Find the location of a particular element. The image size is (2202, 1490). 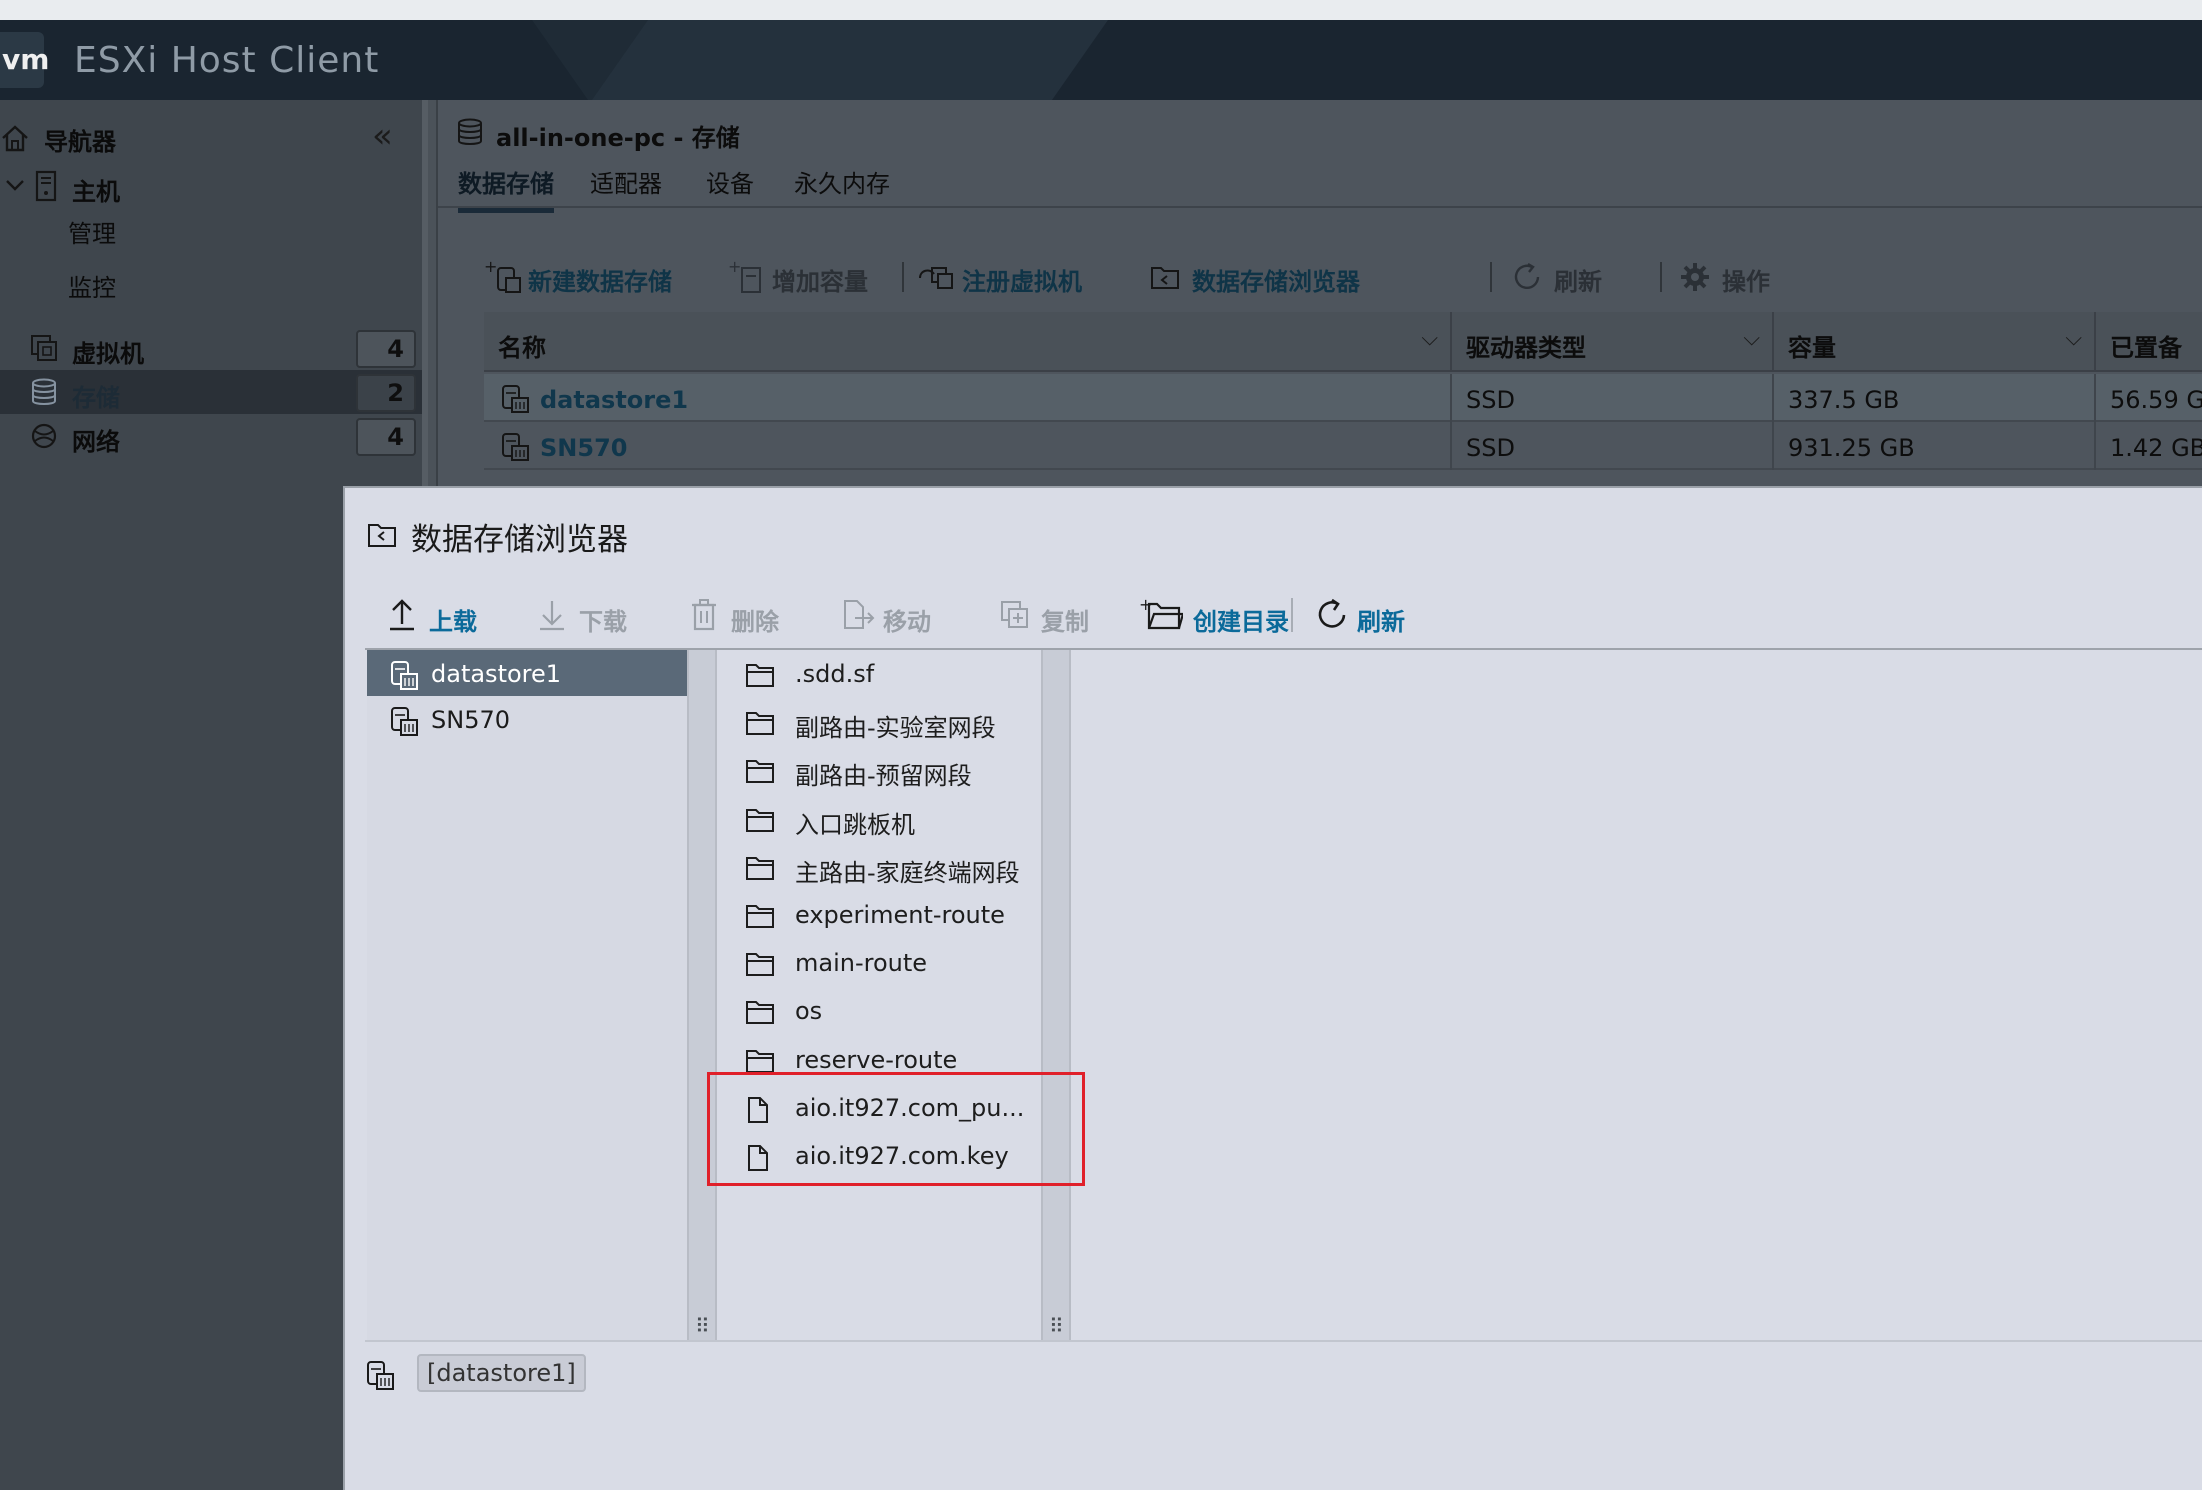

folder-item: .sdd.sf is located at coordinates (877, 674).